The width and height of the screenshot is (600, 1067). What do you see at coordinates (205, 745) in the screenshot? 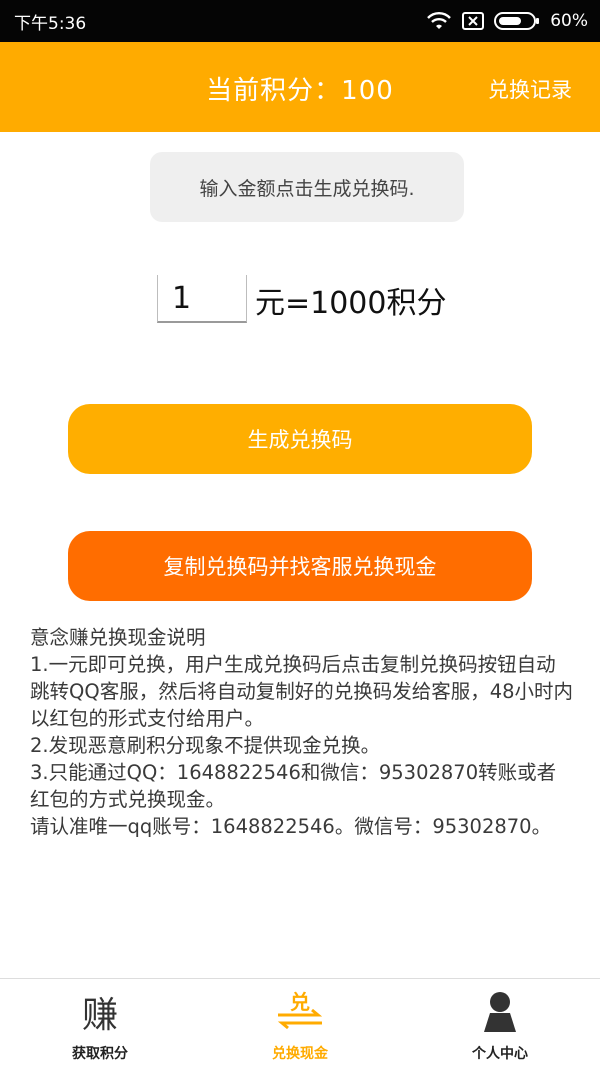
I see `instruction-line: 2.发现恶意刷积分现象不提供现金兑换。` at bounding box center [205, 745].